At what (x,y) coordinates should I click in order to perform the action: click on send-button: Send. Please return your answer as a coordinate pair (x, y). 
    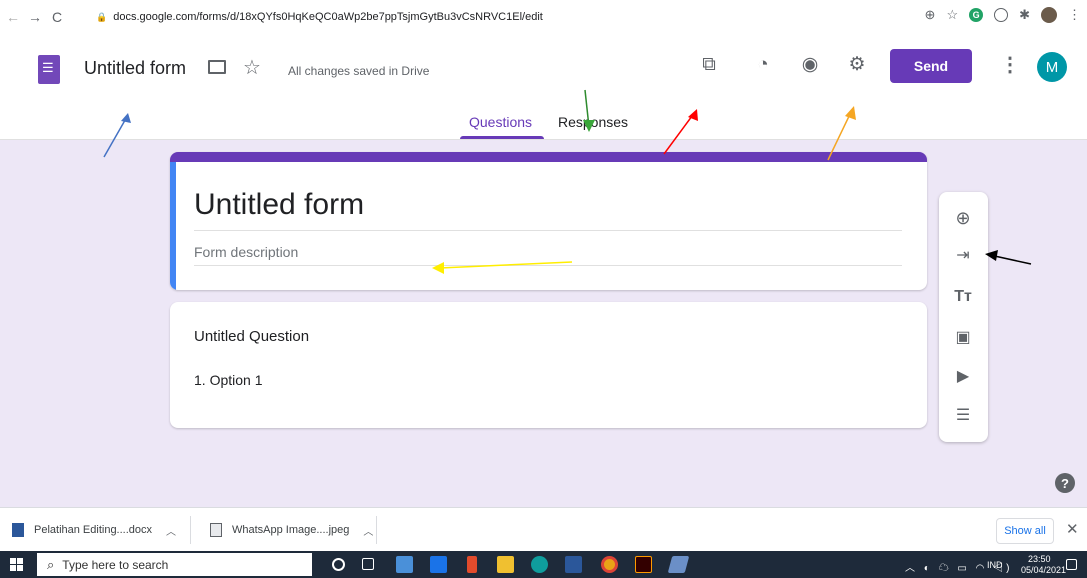
    Looking at the image, I should click on (931, 66).